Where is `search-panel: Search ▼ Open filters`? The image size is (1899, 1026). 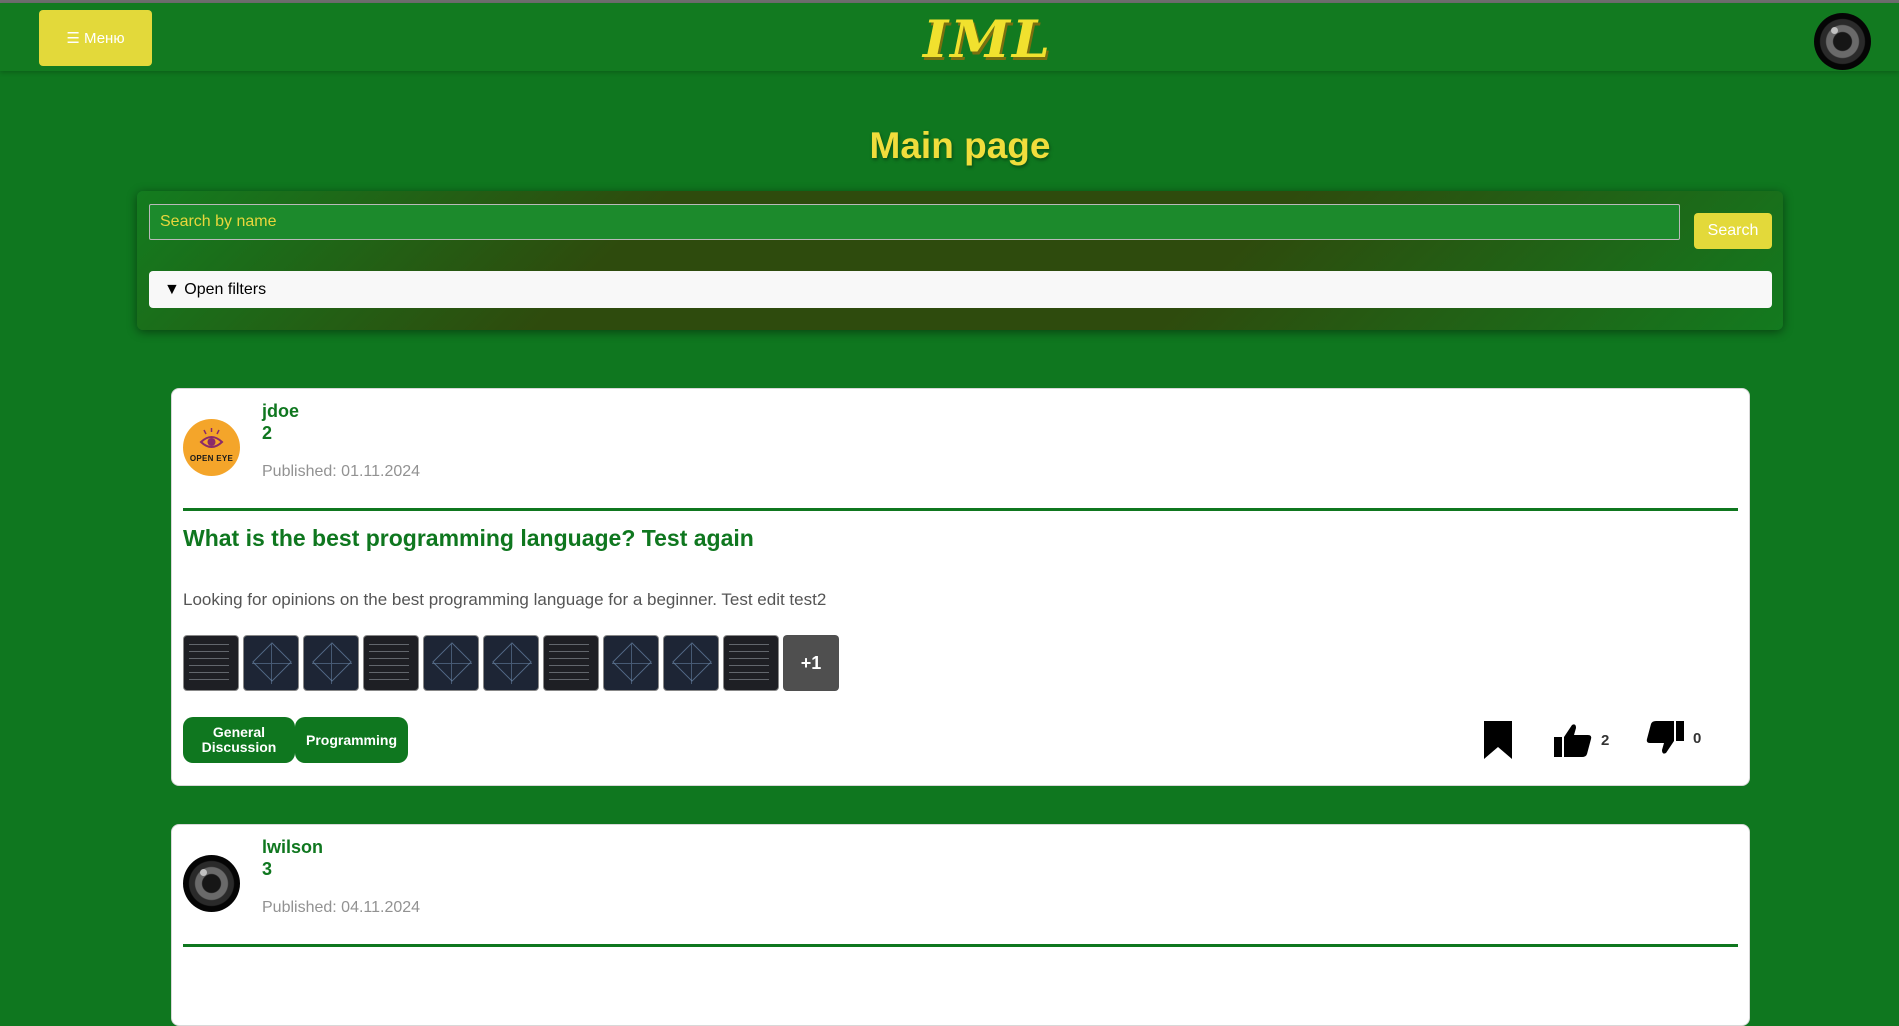
search-panel: Search ▼ Open filters is located at coordinates (960, 260).